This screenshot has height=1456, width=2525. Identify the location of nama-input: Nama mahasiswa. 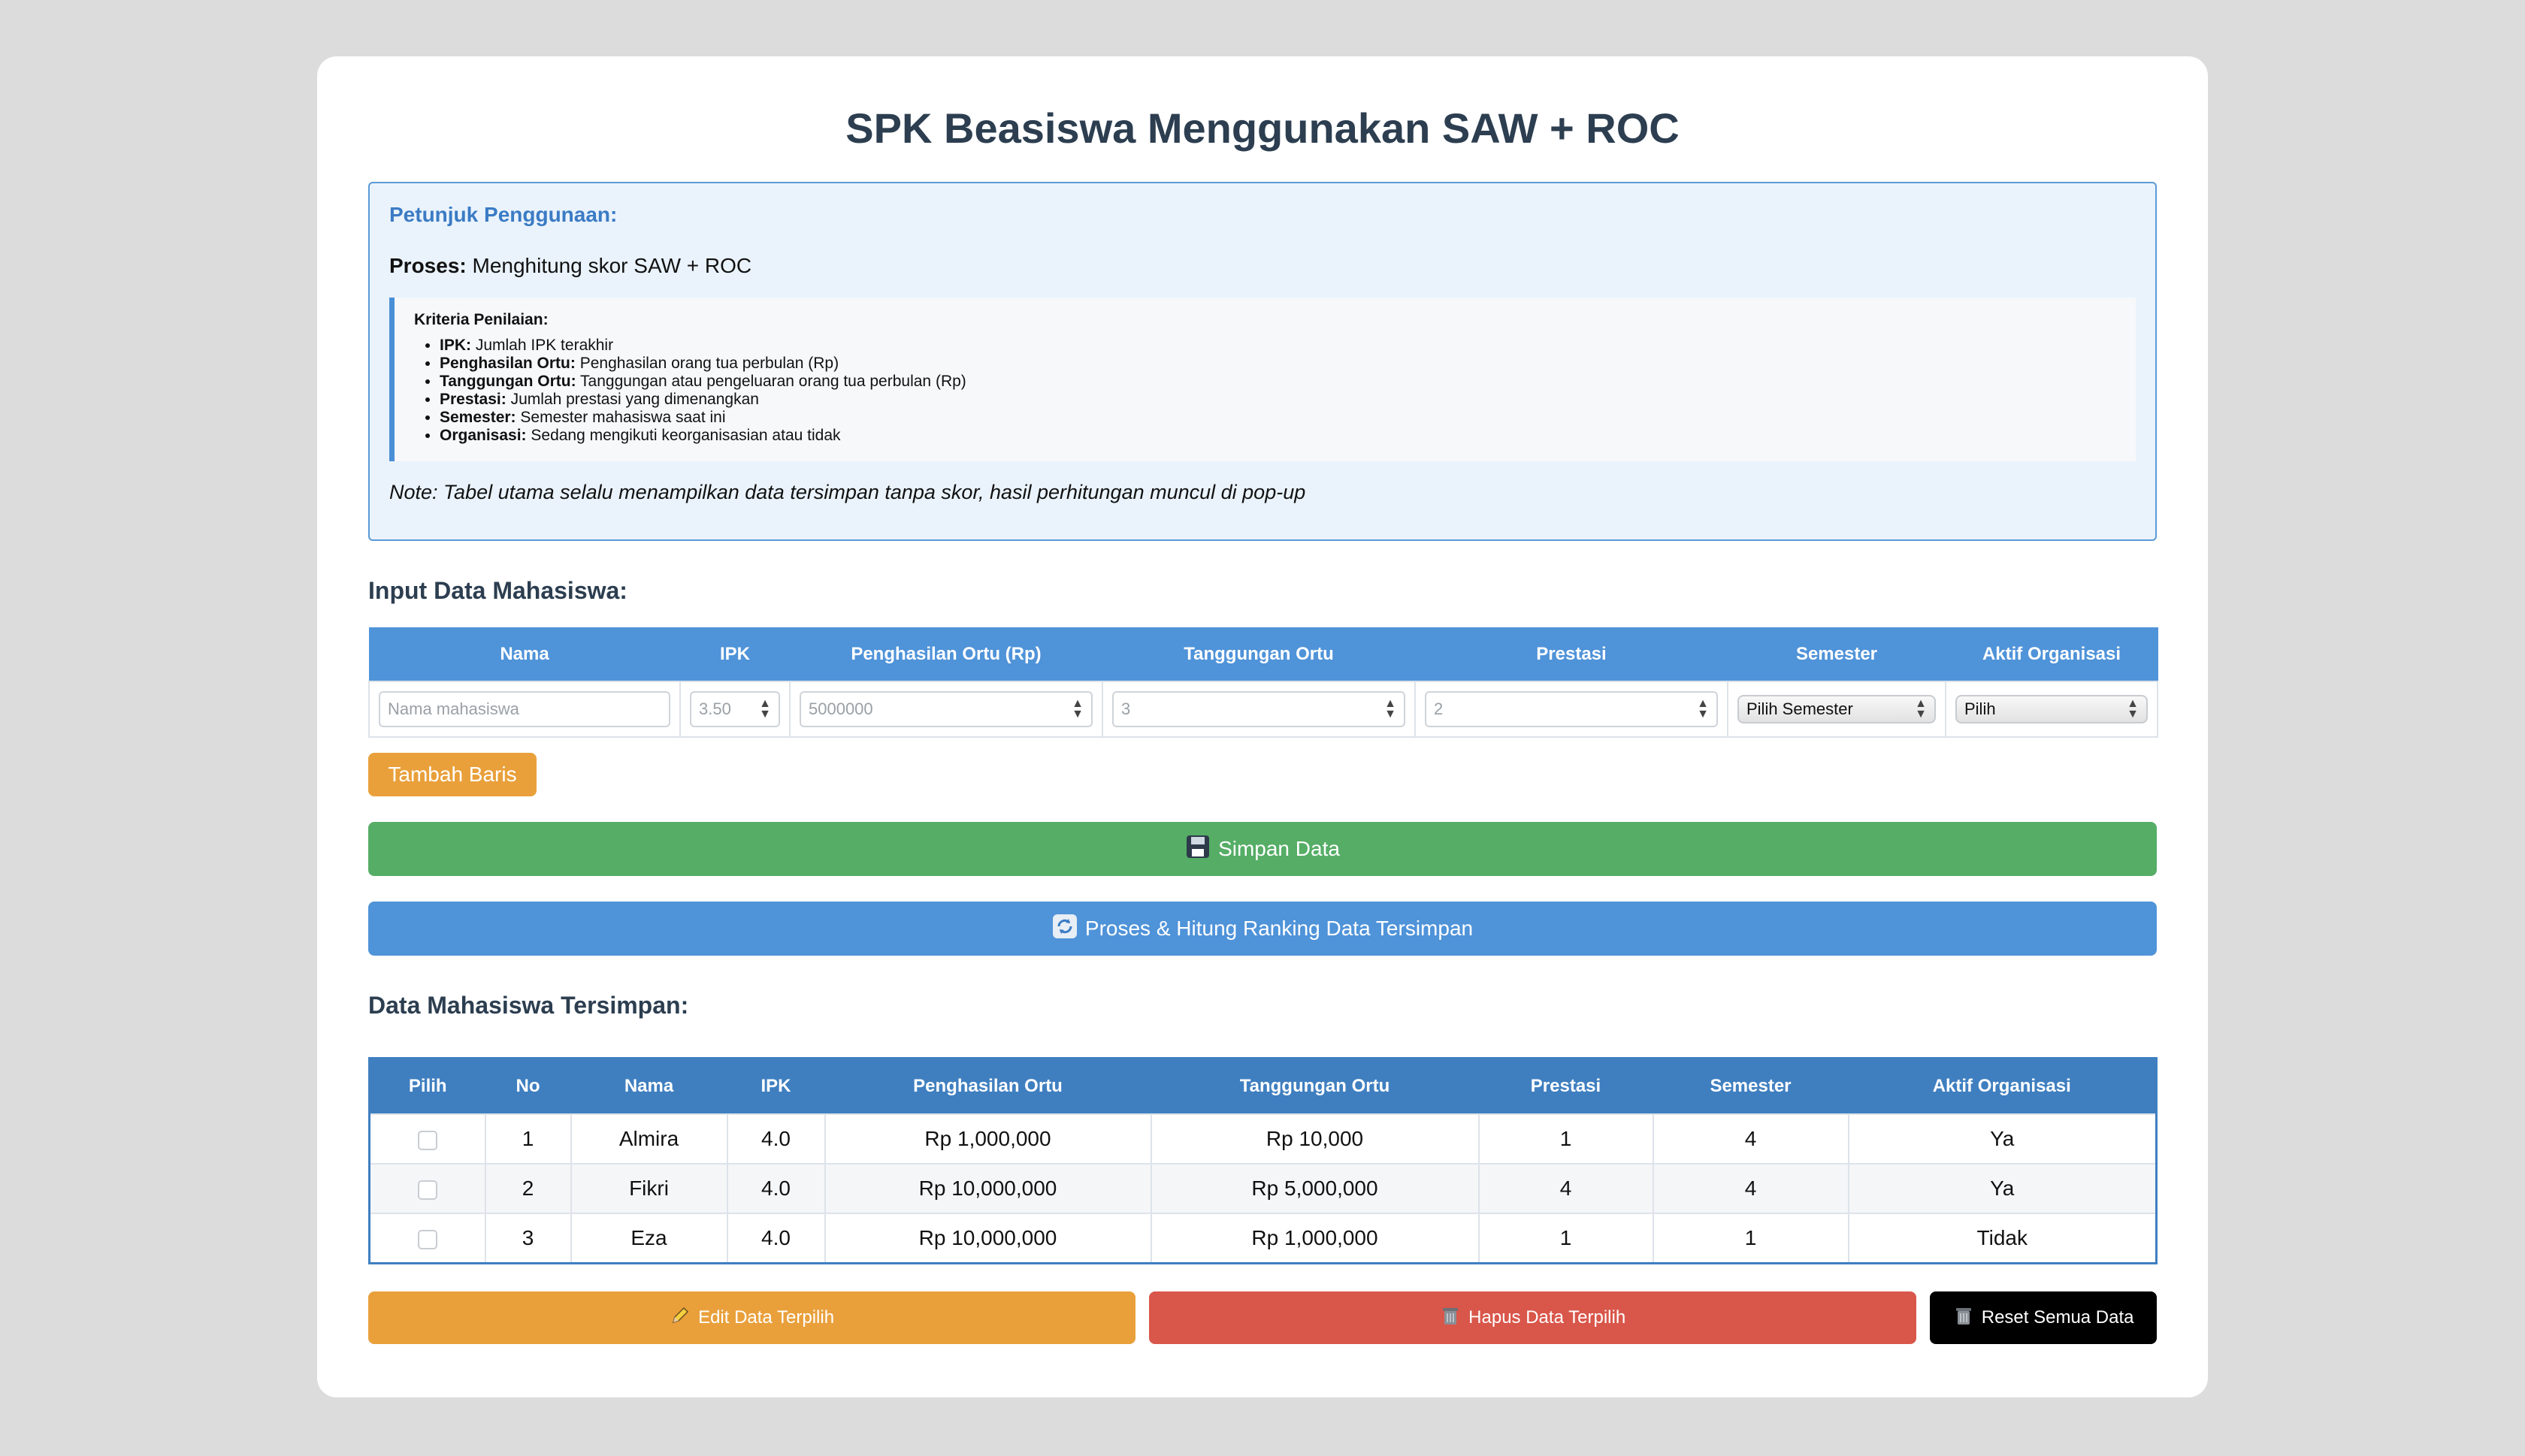
(525, 709).